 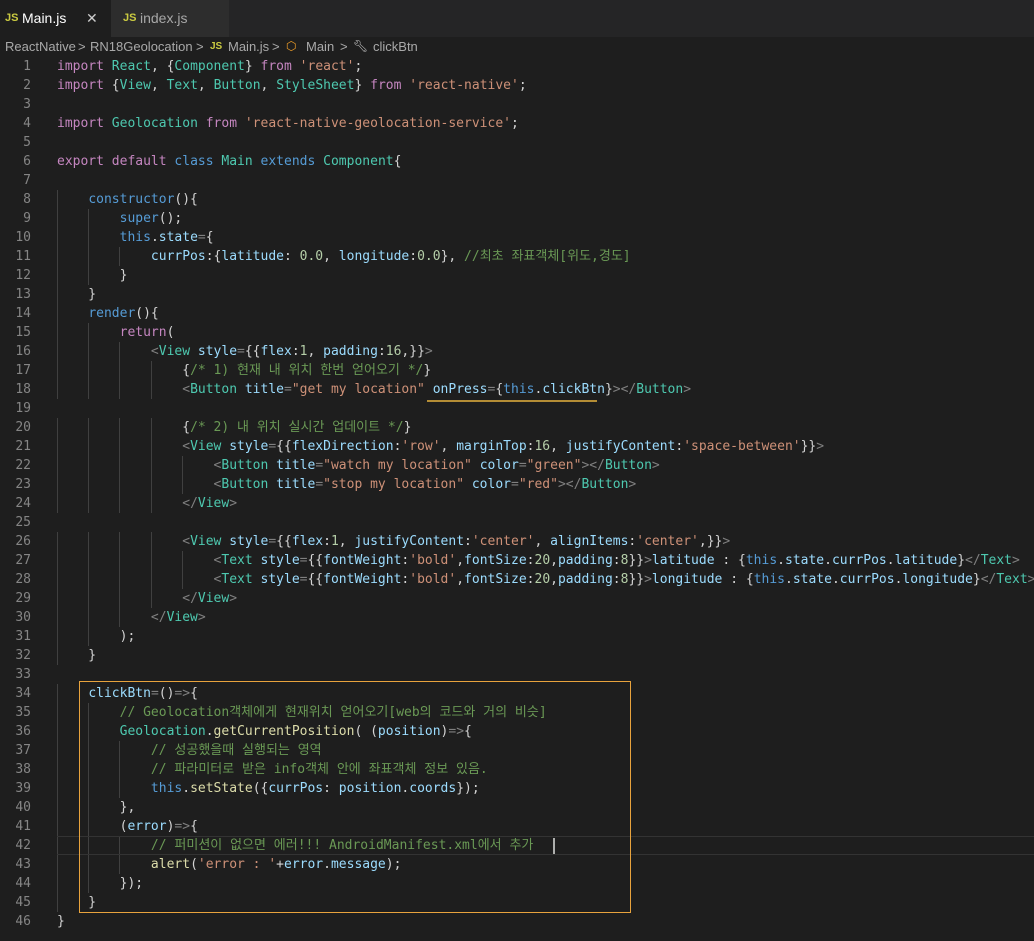 I want to click on line-number: 17, so click(x=23, y=370).